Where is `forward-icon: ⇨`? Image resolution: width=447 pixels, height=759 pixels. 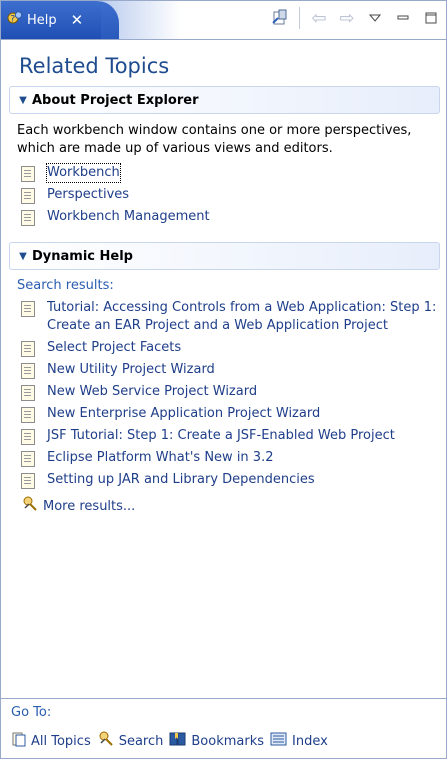
forward-icon: ⇨ is located at coordinates (347, 18).